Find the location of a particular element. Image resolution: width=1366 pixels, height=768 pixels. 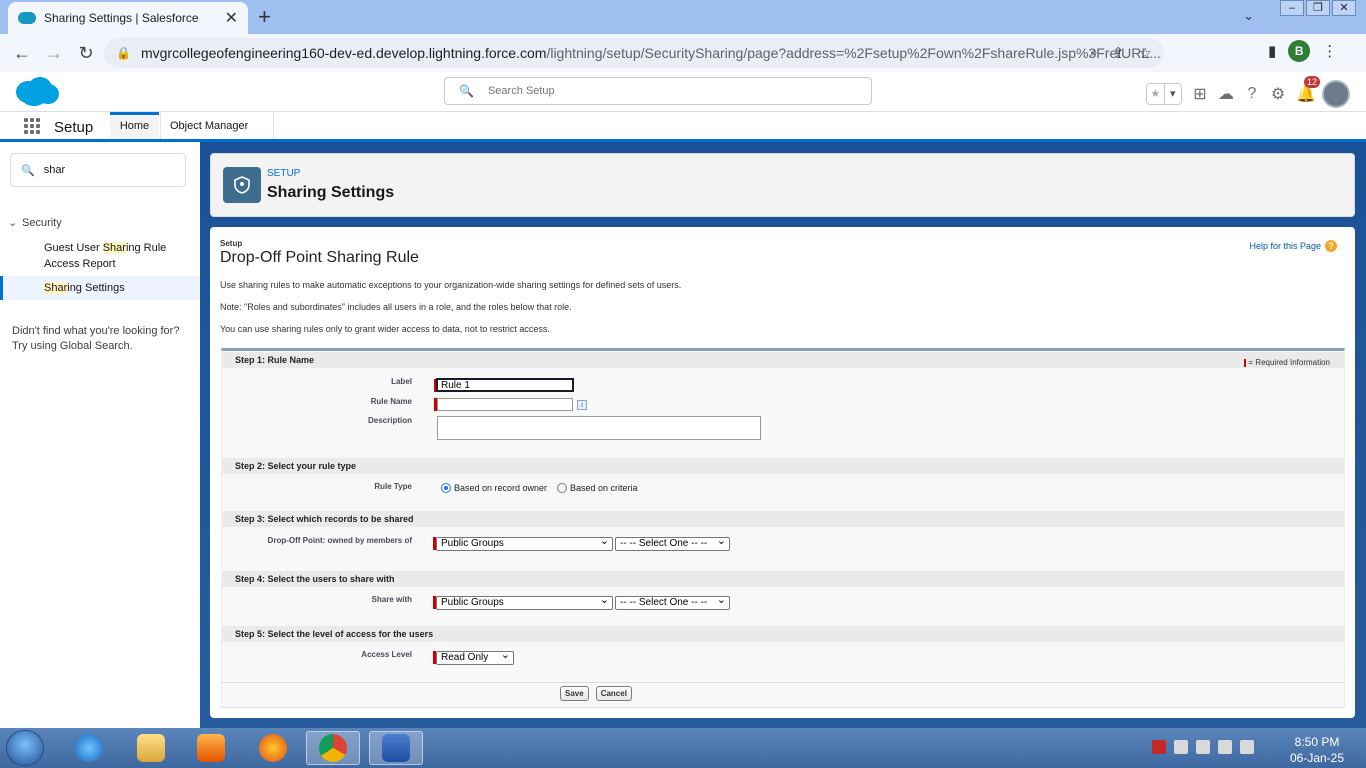

rule-name-input is located at coordinates (505, 404).